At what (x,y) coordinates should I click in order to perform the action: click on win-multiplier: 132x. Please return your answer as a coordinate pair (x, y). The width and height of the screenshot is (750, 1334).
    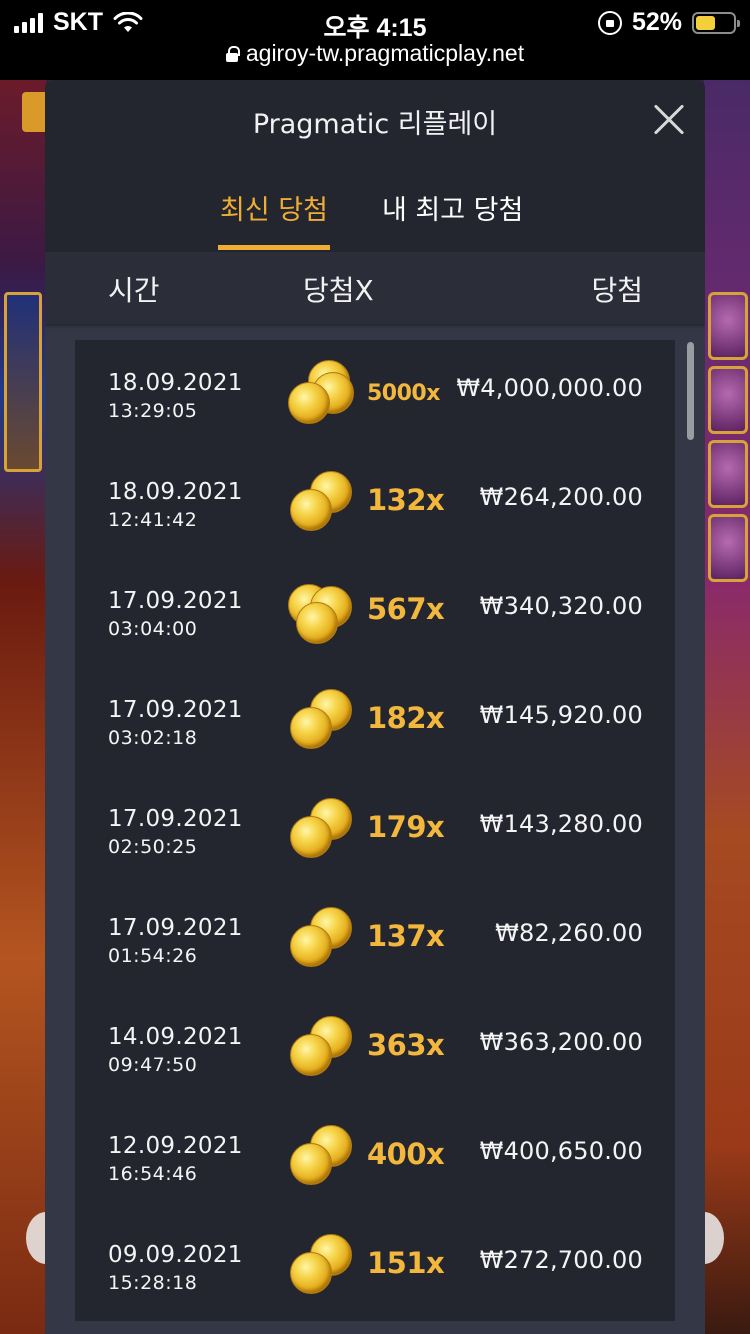
    Looking at the image, I should click on (406, 500).